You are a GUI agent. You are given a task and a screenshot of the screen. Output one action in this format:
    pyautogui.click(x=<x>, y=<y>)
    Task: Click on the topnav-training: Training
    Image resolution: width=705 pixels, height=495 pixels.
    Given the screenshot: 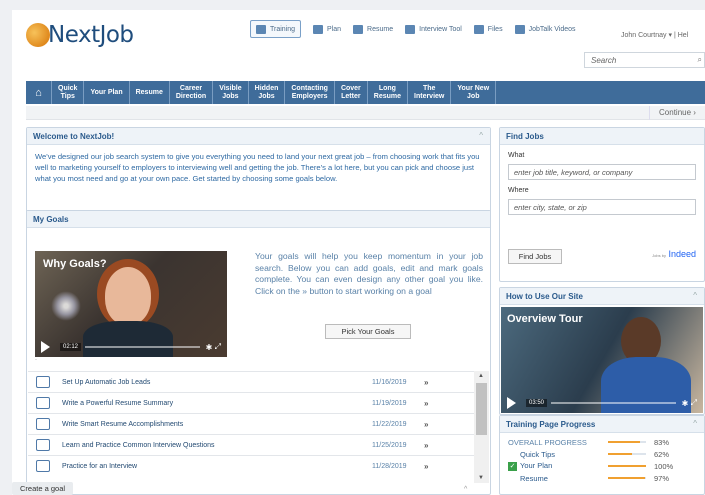 What is the action you would take?
    pyautogui.click(x=276, y=29)
    